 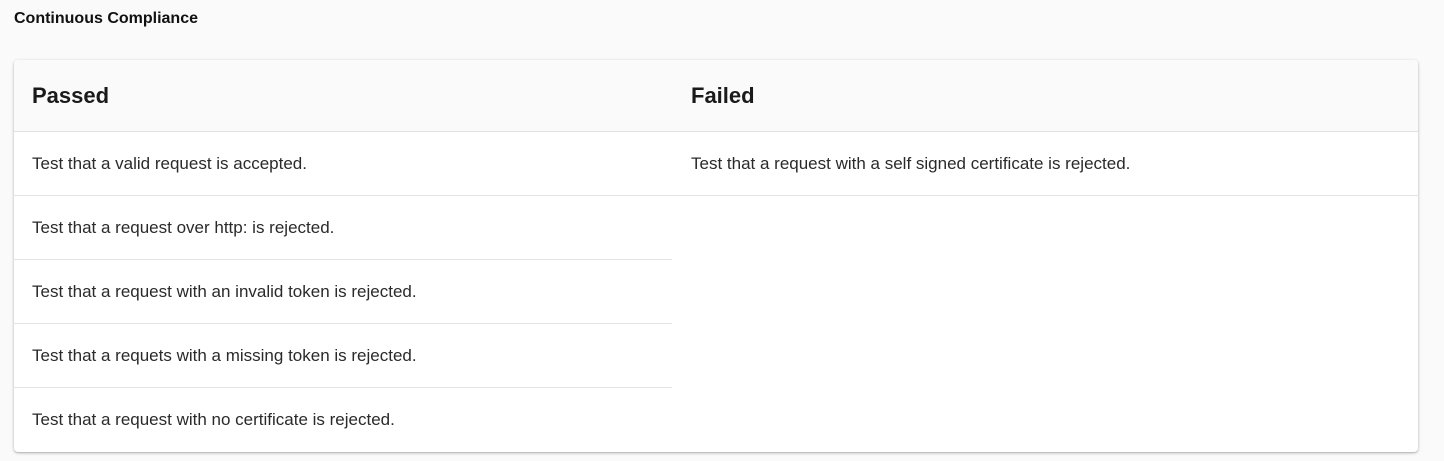 I want to click on passed-column-header: Passed, so click(x=71, y=95).